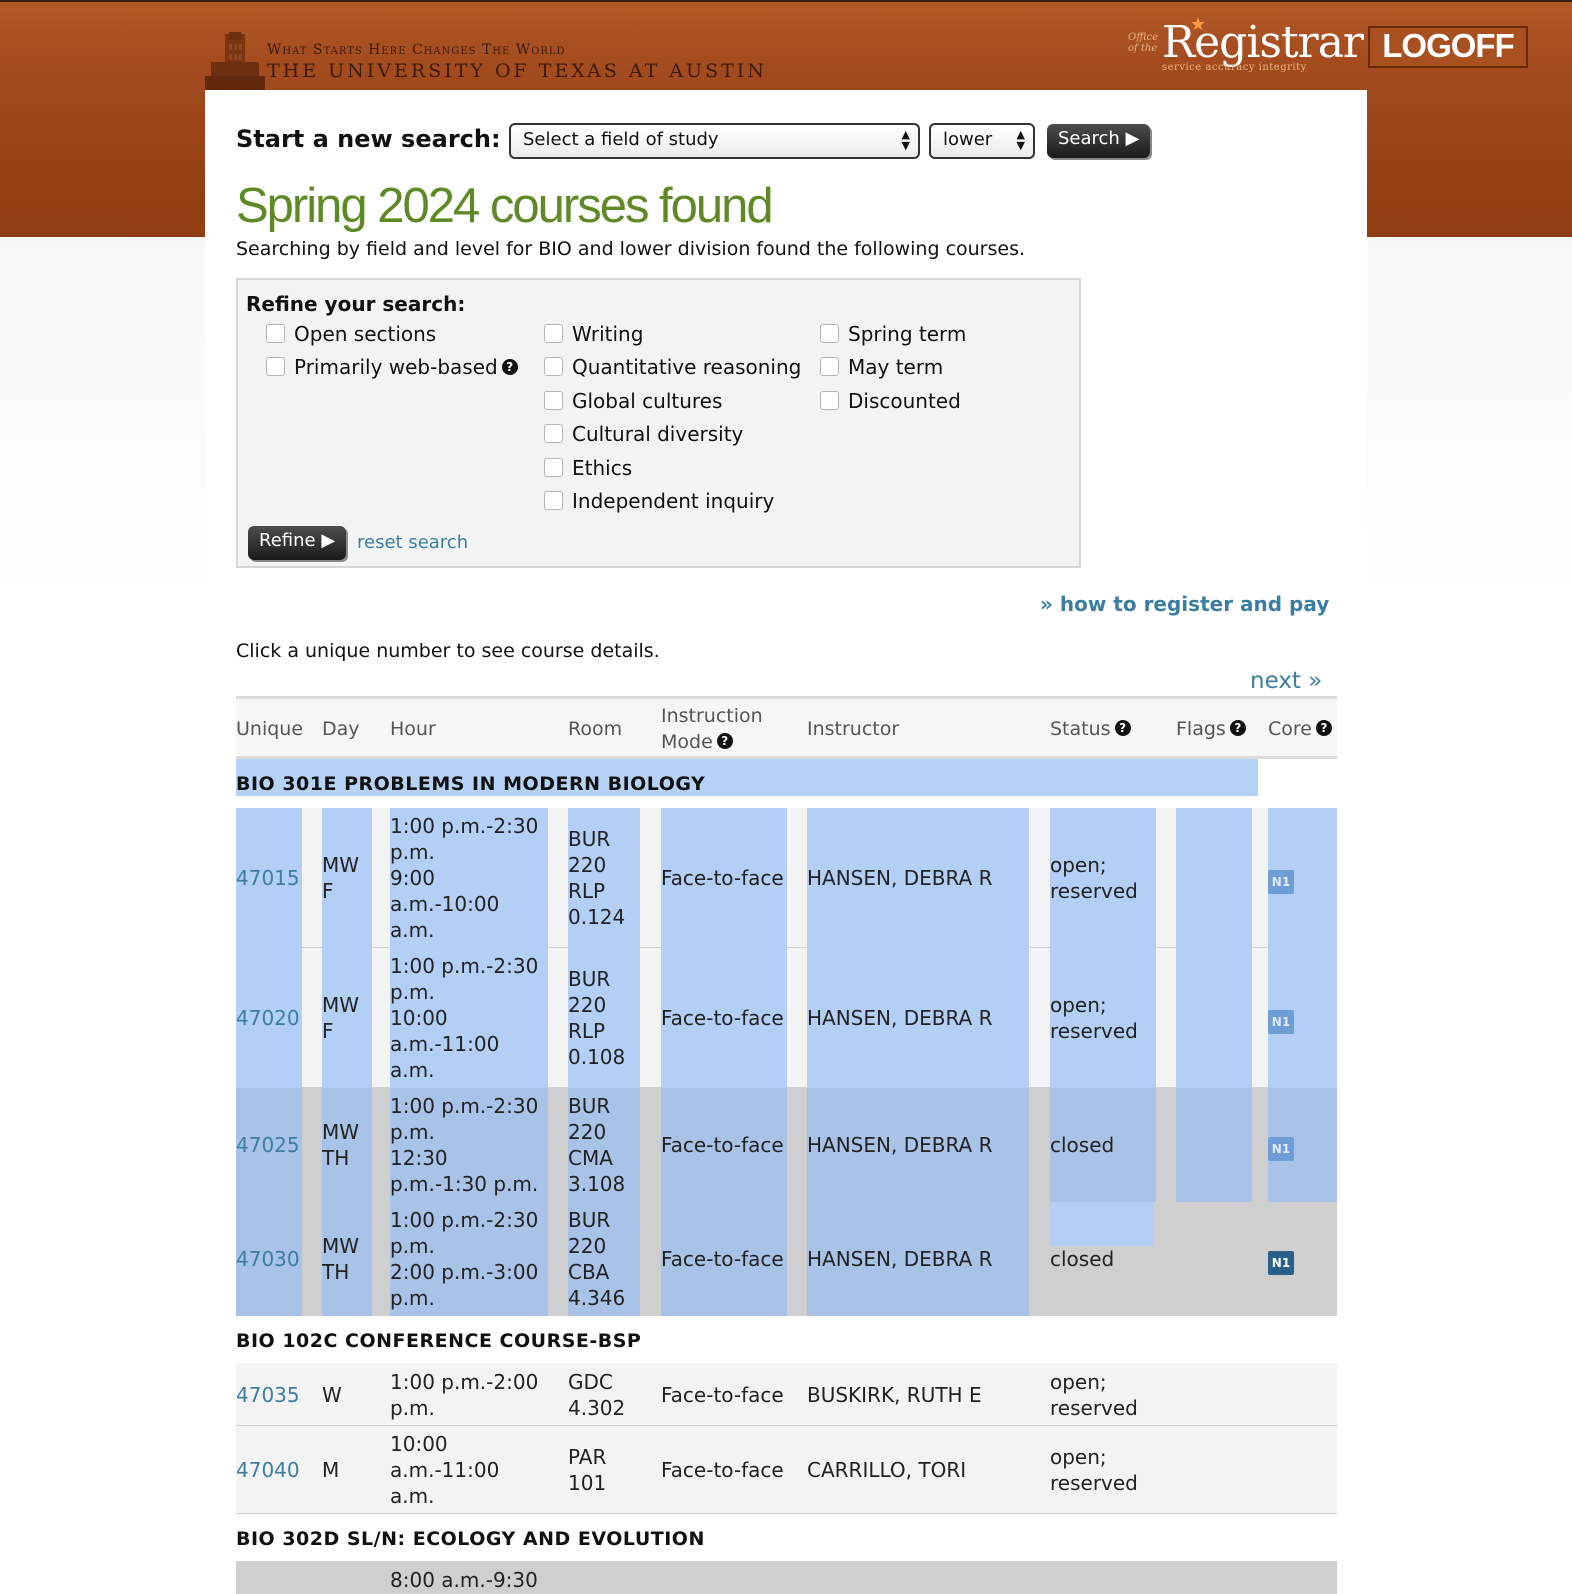  I want to click on unique-number-link: 47025, so click(268, 1145).